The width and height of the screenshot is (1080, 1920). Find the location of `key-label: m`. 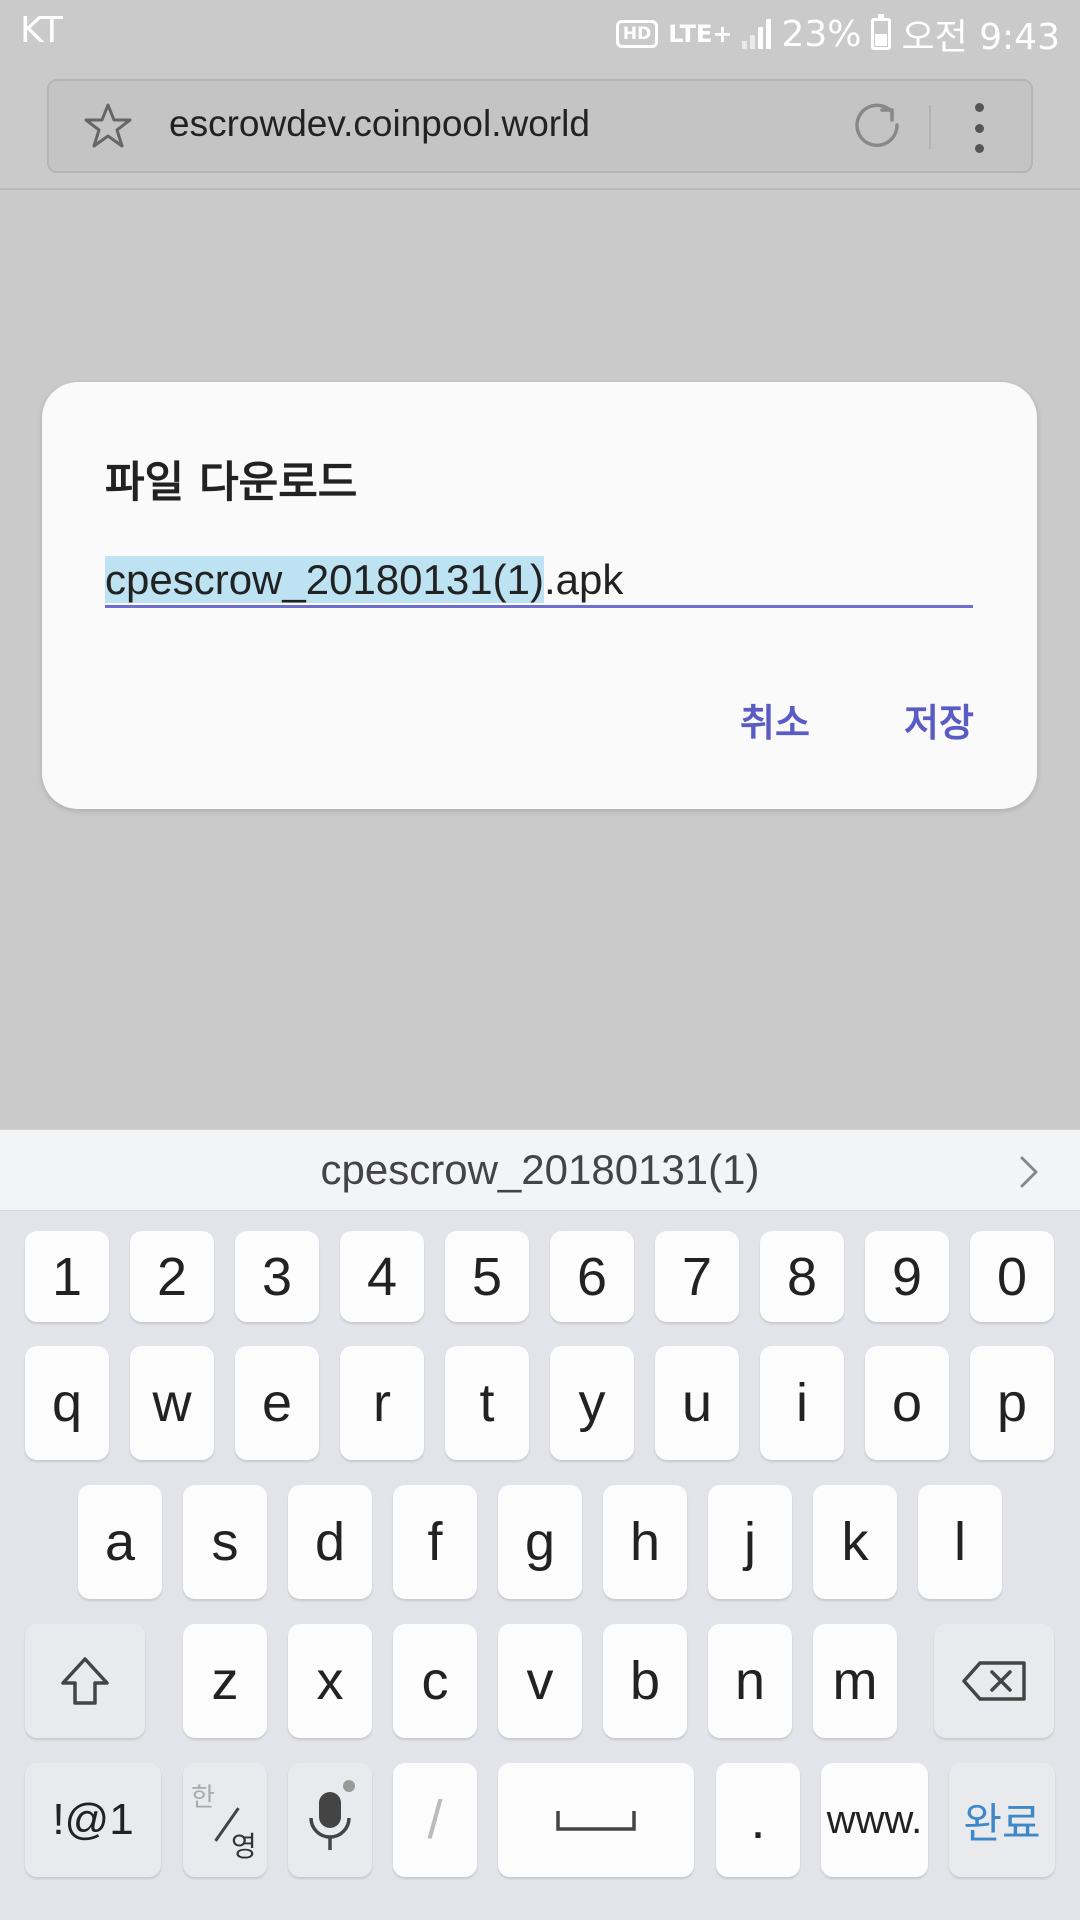

key-label: m is located at coordinates (855, 1681).